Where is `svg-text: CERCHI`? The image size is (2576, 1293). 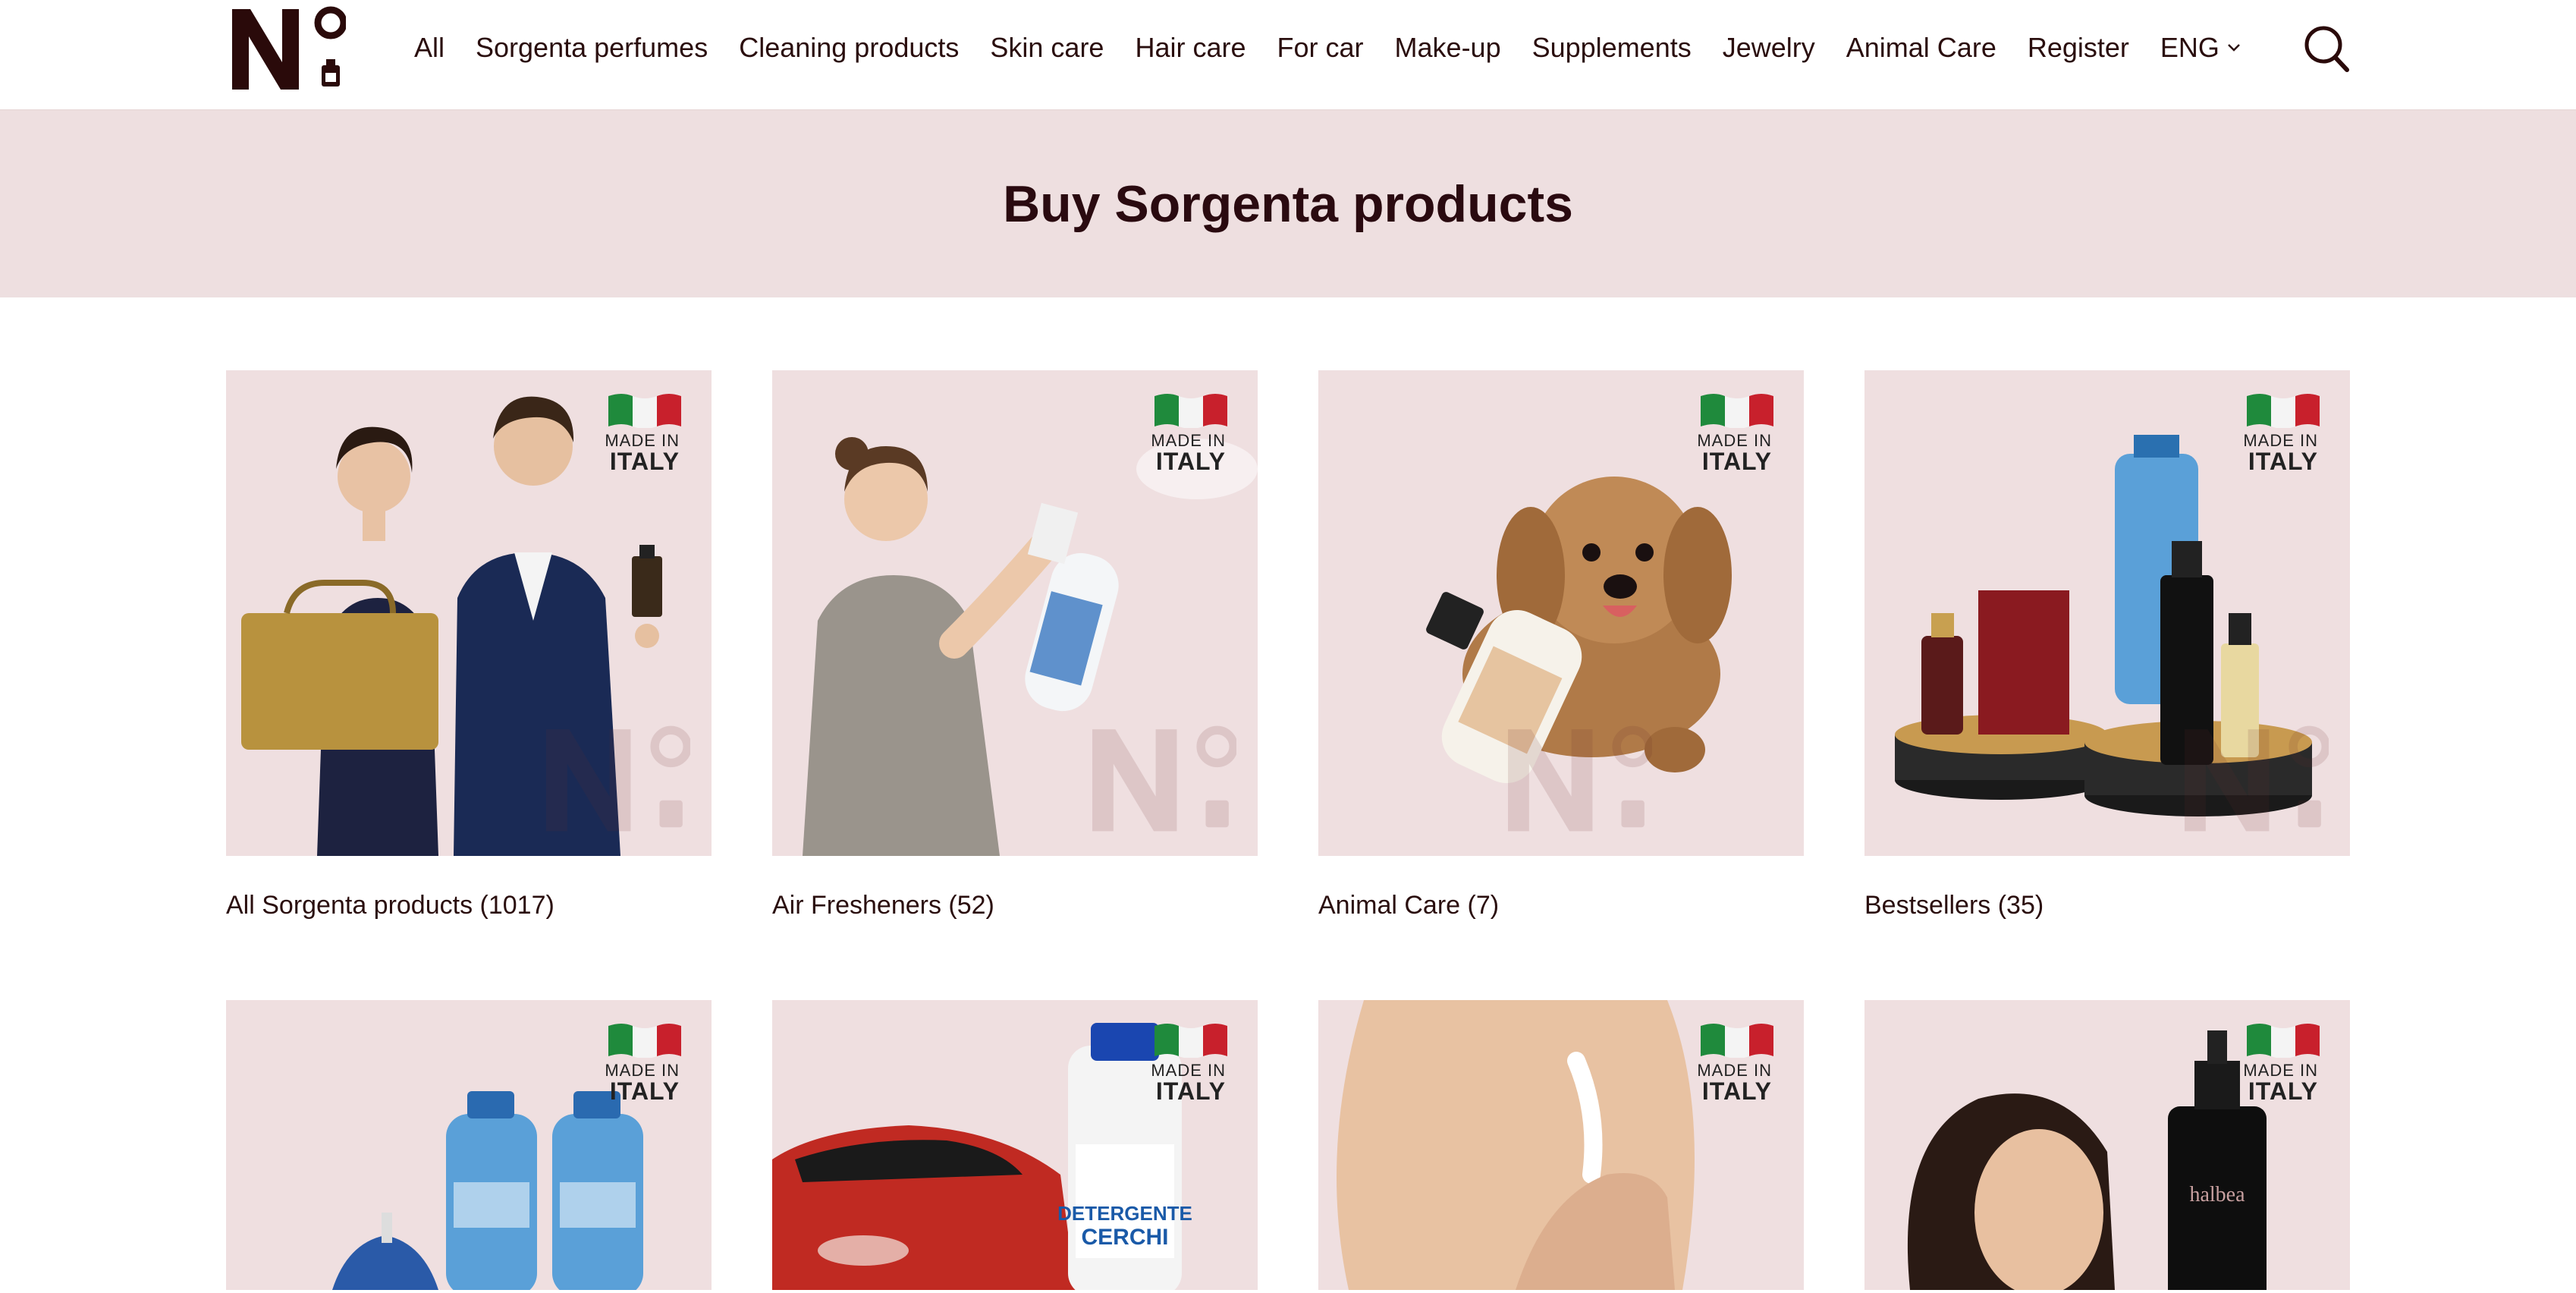 svg-text: CERCHI is located at coordinates (1124, 1238).